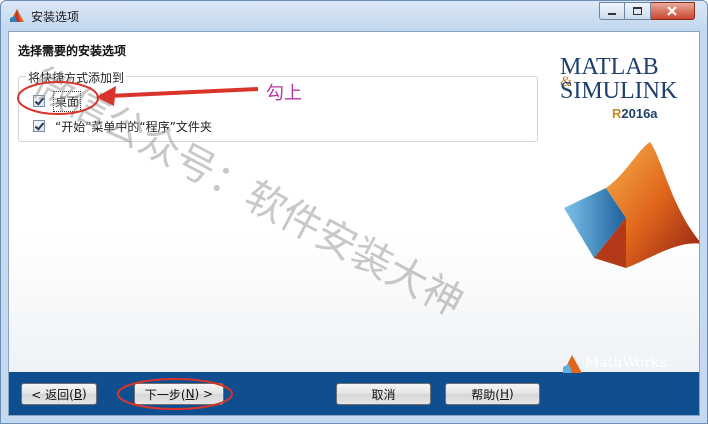 Image resolution: width=708 pixels, height=424 pixels. Describe the element at coordinates (55, 17) in the screenshot. I see `window-title: 安装选项` at that location.